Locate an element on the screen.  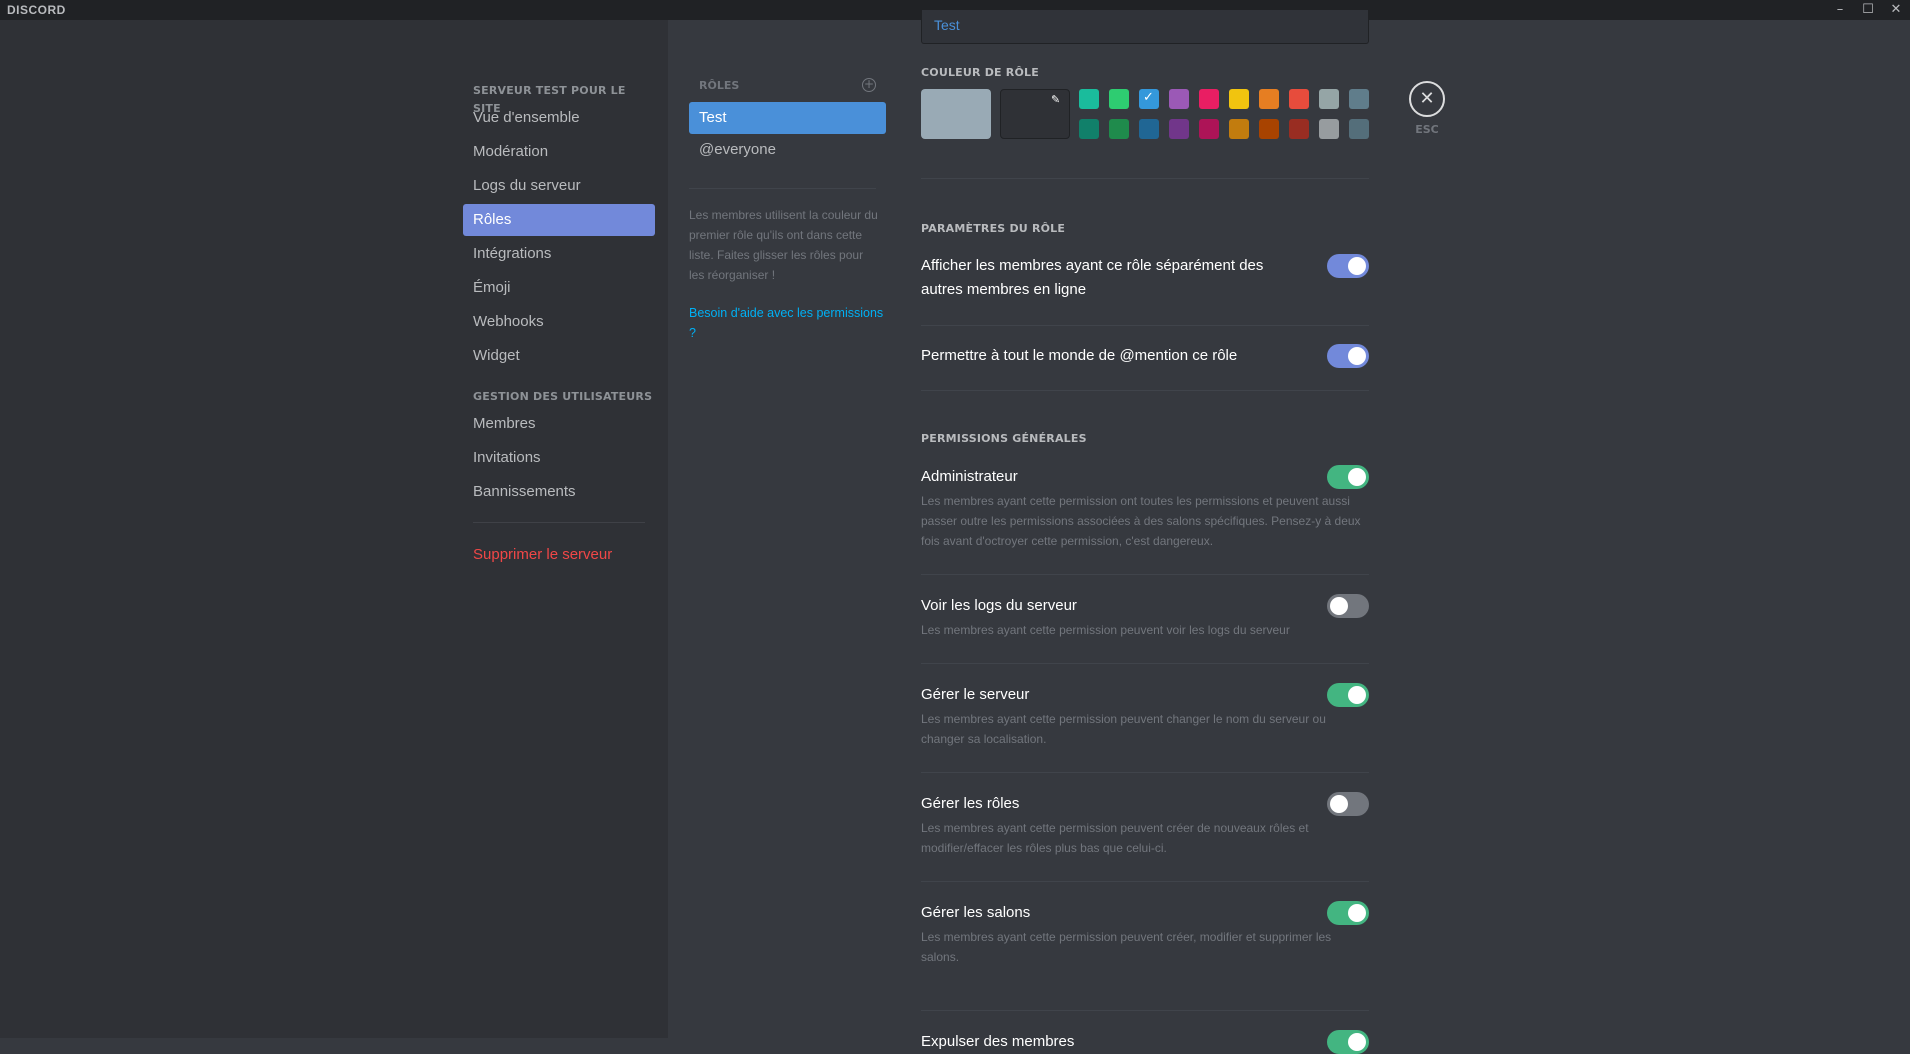
perm-title: Administrateur is located at coordinates (969, 476).